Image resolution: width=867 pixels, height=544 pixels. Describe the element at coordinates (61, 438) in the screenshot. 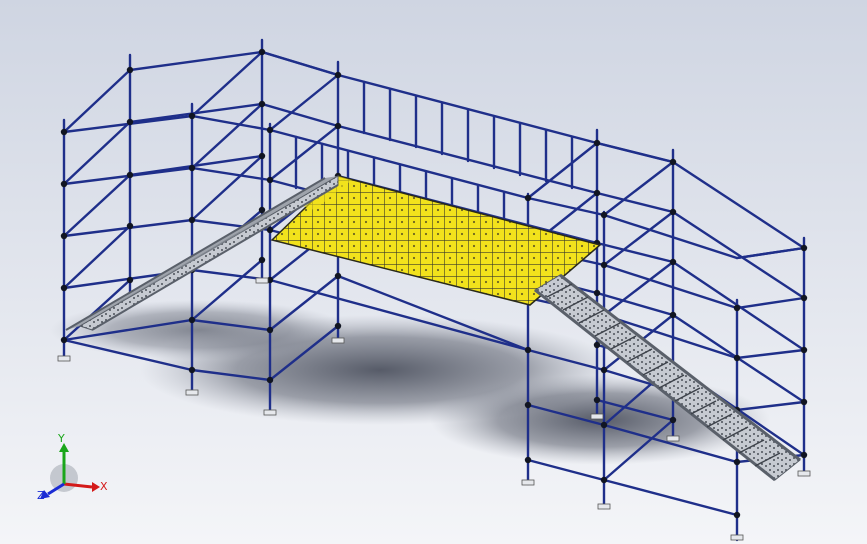

I see `triad-y-label: Y` at that location.